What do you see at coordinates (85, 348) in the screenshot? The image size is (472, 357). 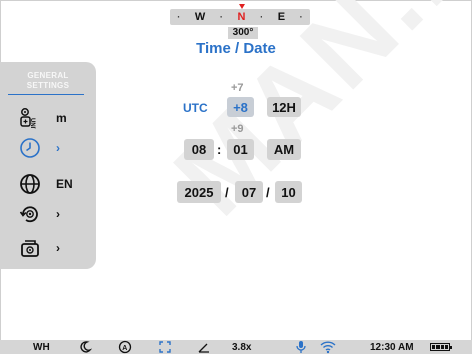 I see `night-mode-icon` at bounding box center [85, 348].